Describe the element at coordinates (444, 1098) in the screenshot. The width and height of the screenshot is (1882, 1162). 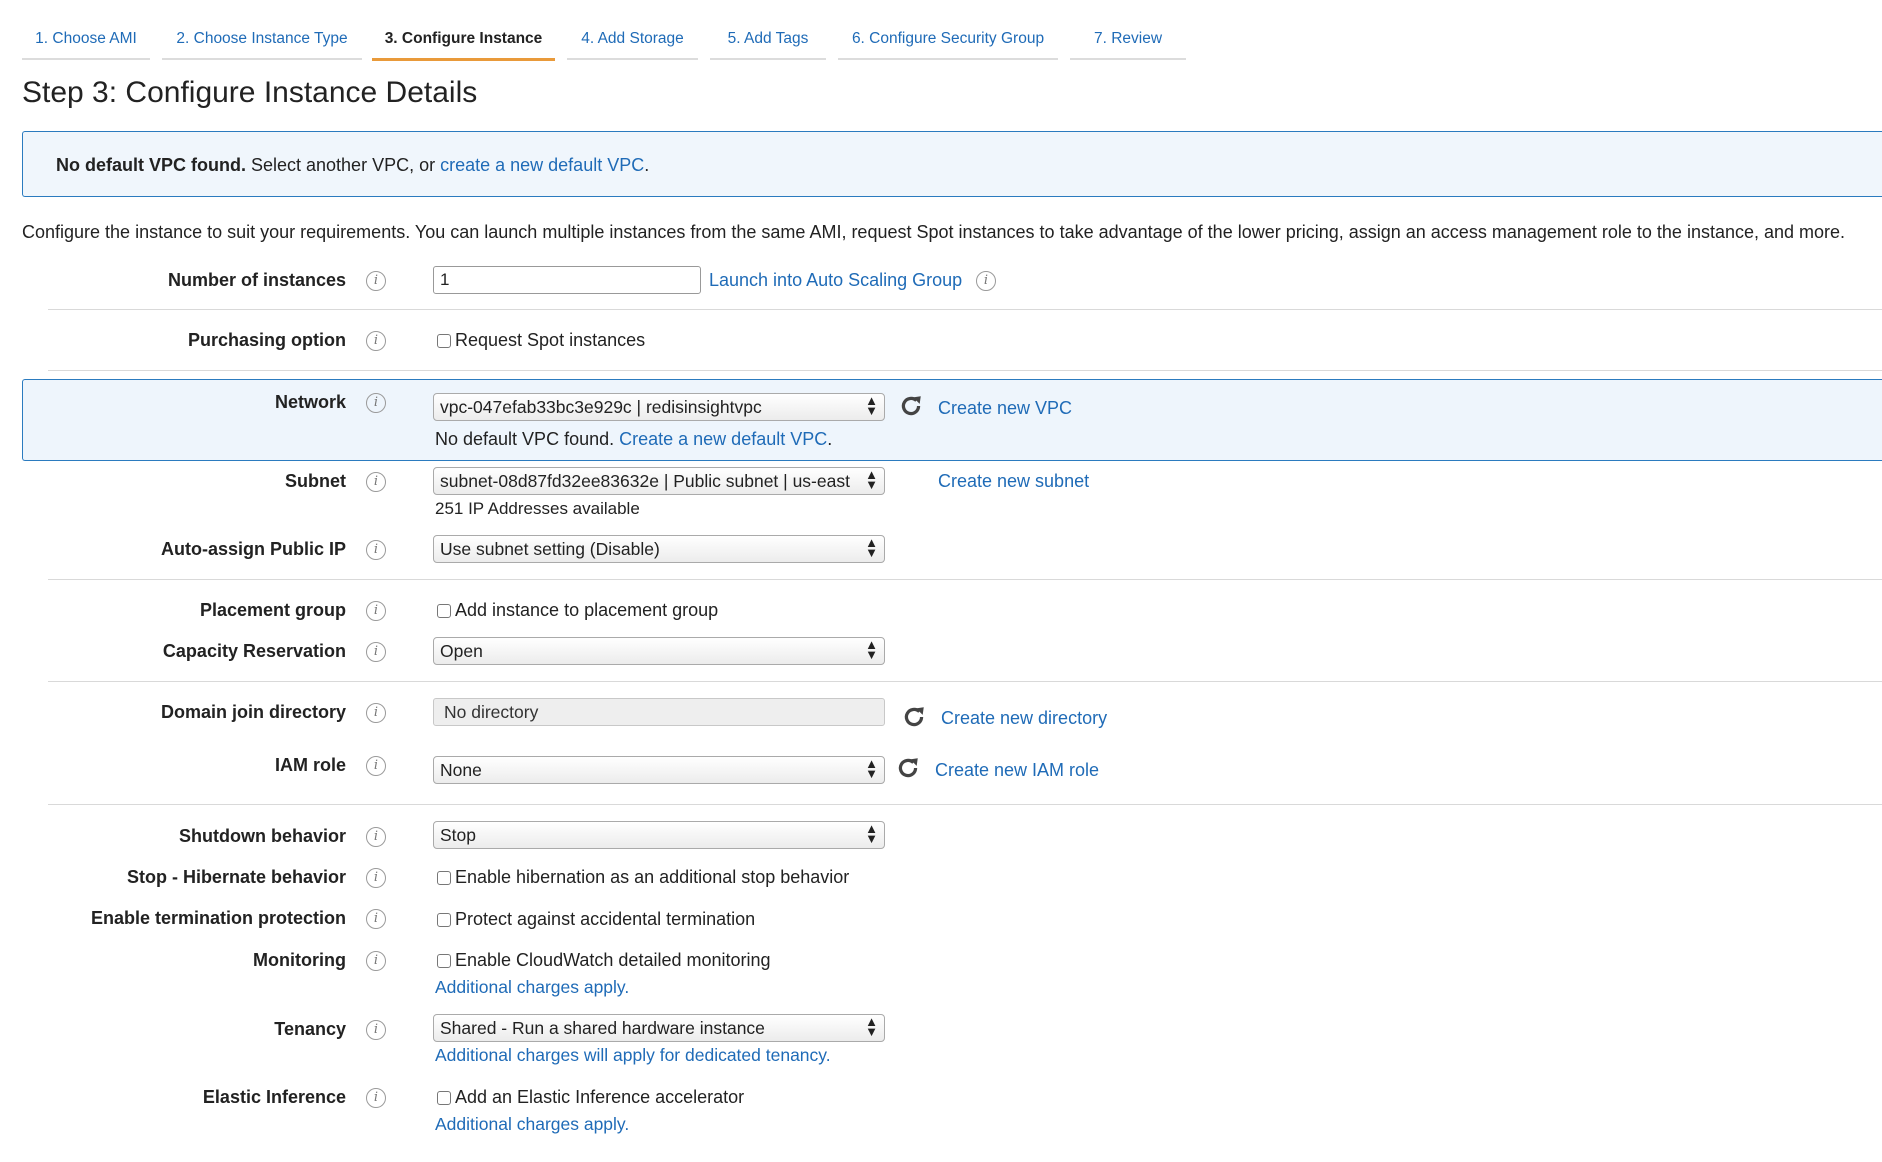
I see `inference-checkbox` at that location.